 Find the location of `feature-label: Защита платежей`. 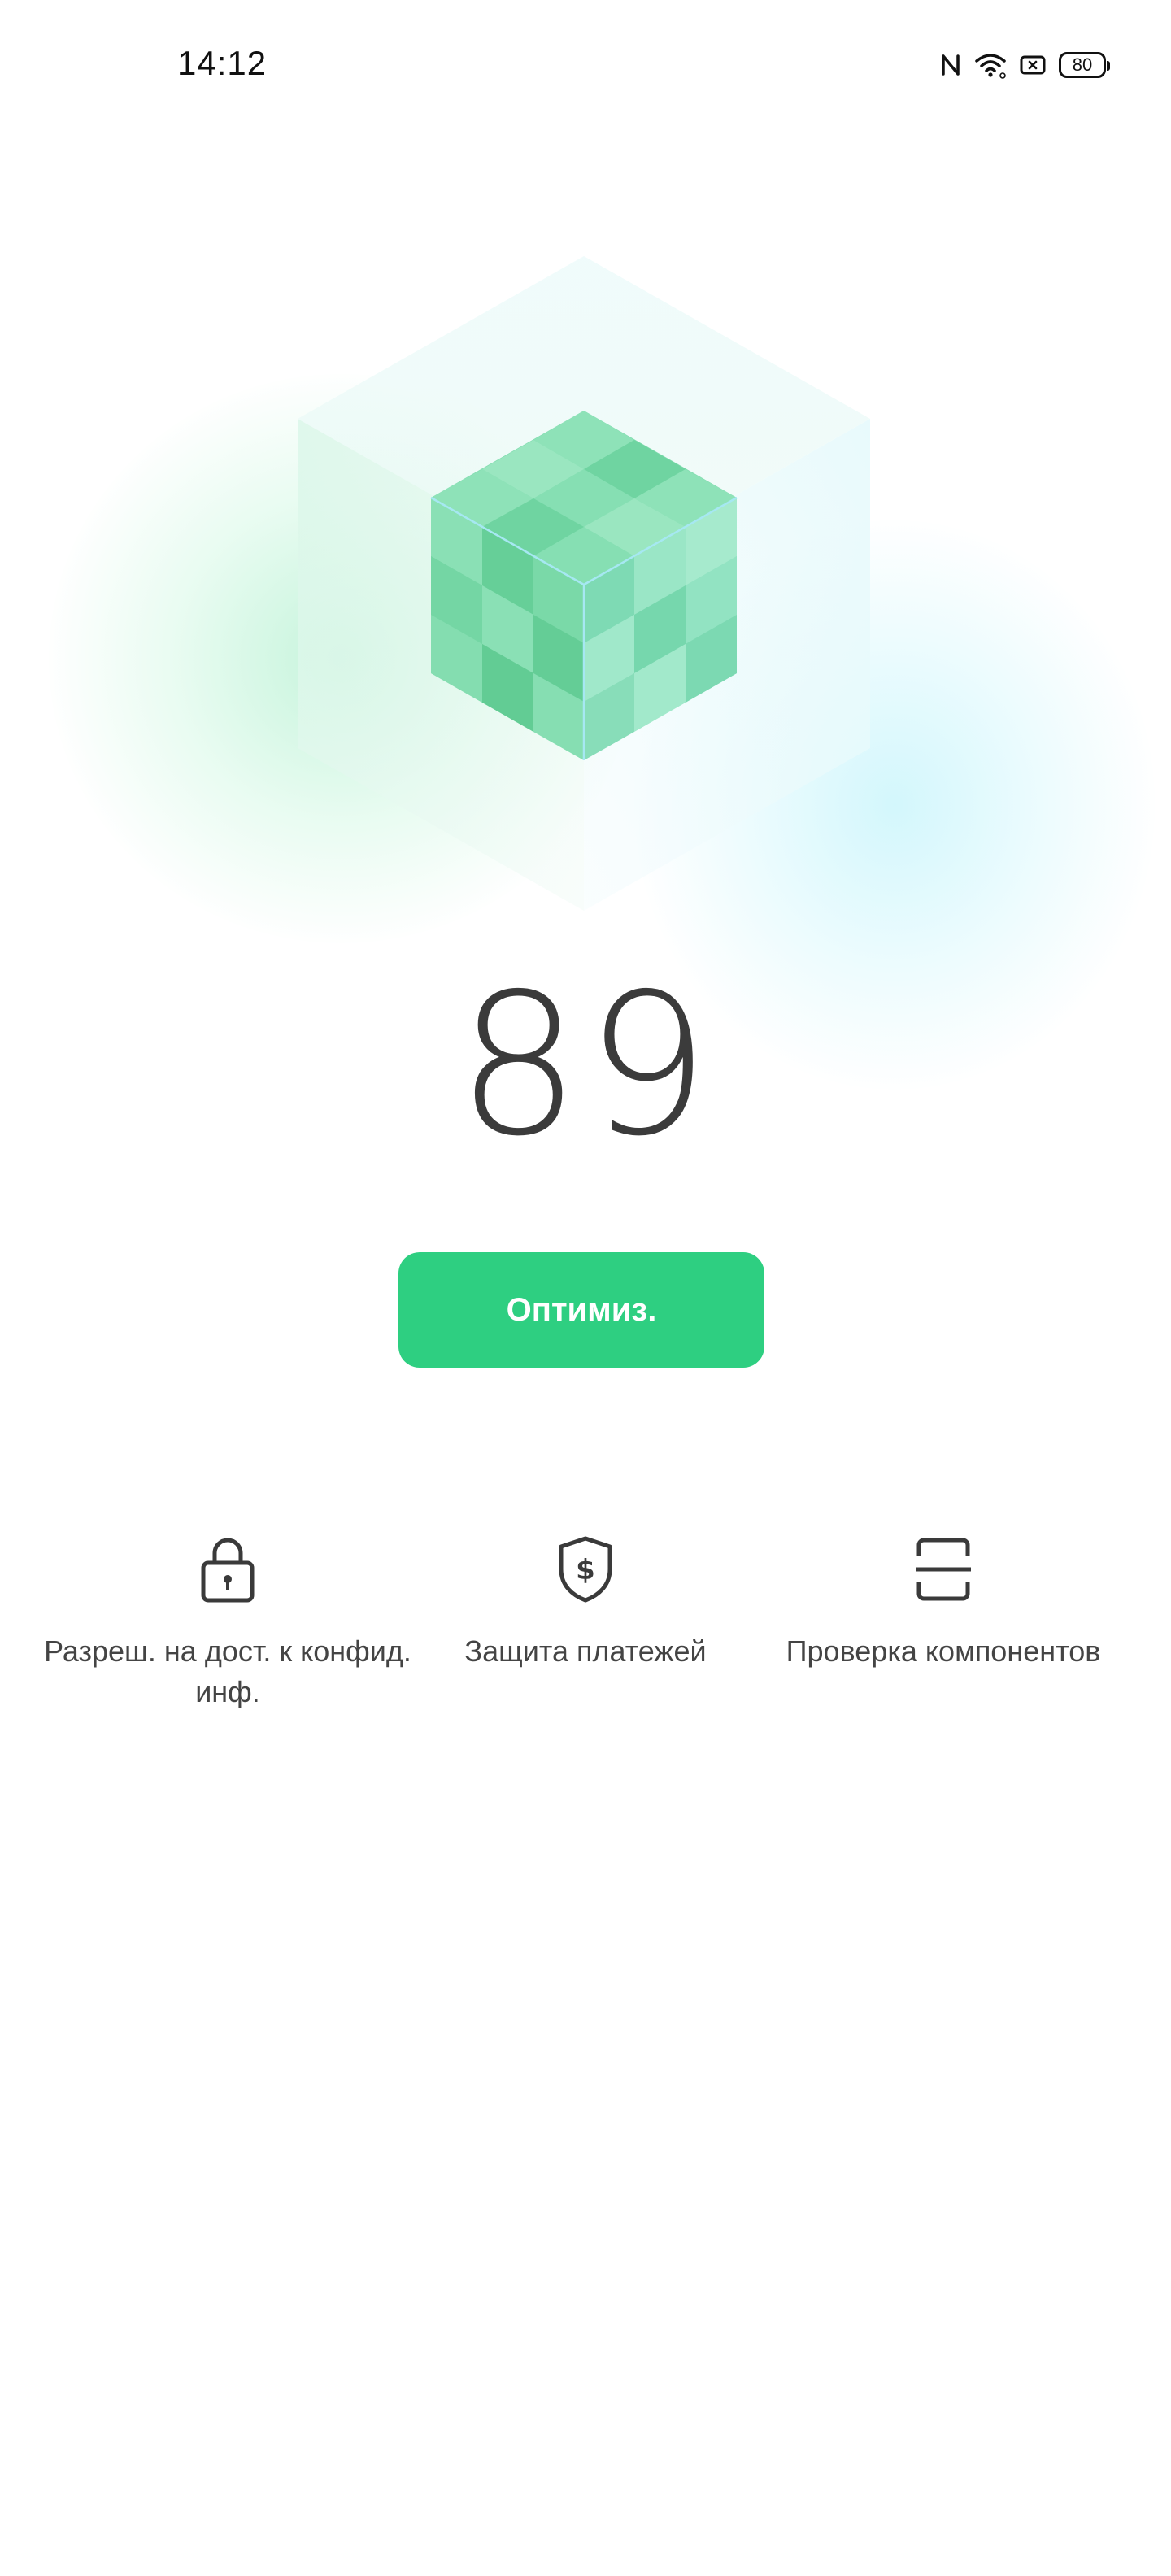

feature-label: Защита платежей is located at coordinates (585, 1651).